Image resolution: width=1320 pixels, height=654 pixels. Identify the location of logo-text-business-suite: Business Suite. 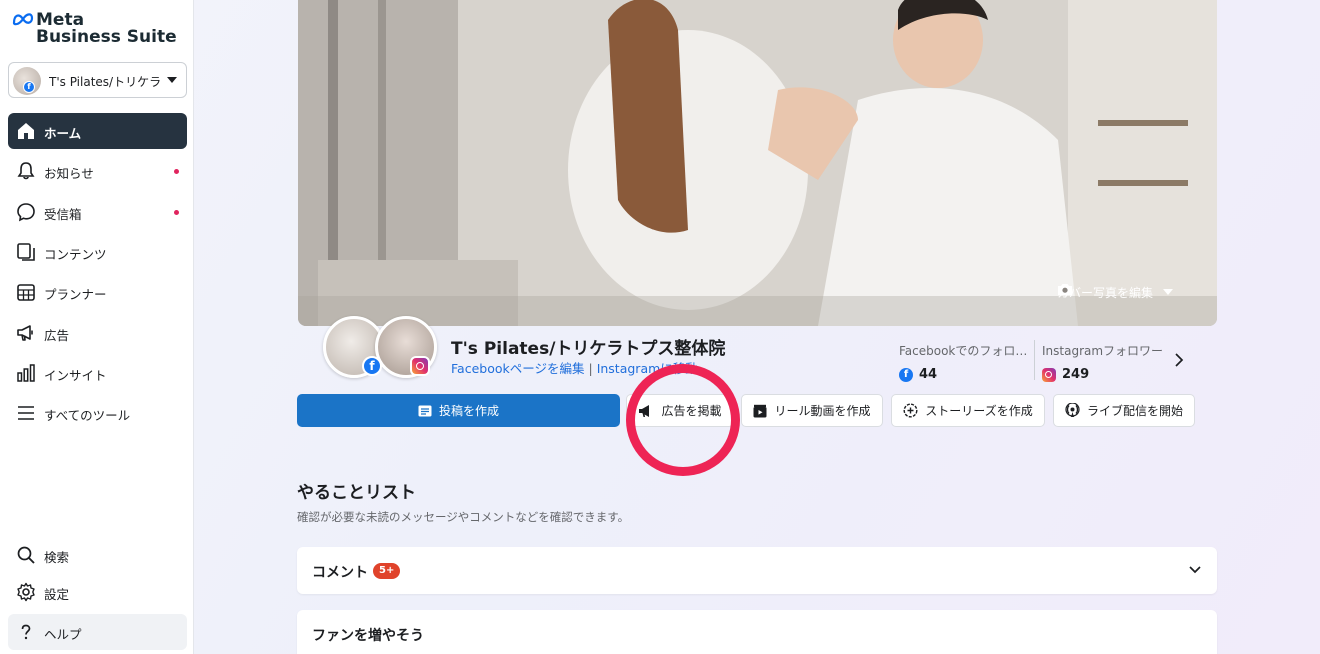
(106, 37).